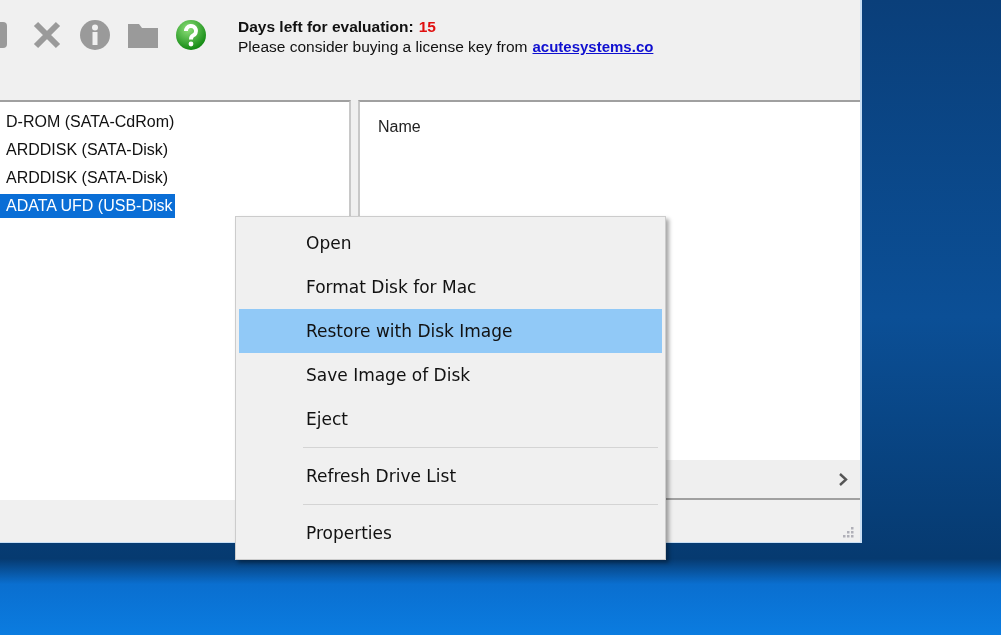 The height and width of the screenshot is (635, 1001). I want to click on menu-item: Refresh Drive List, so click(450, 476).